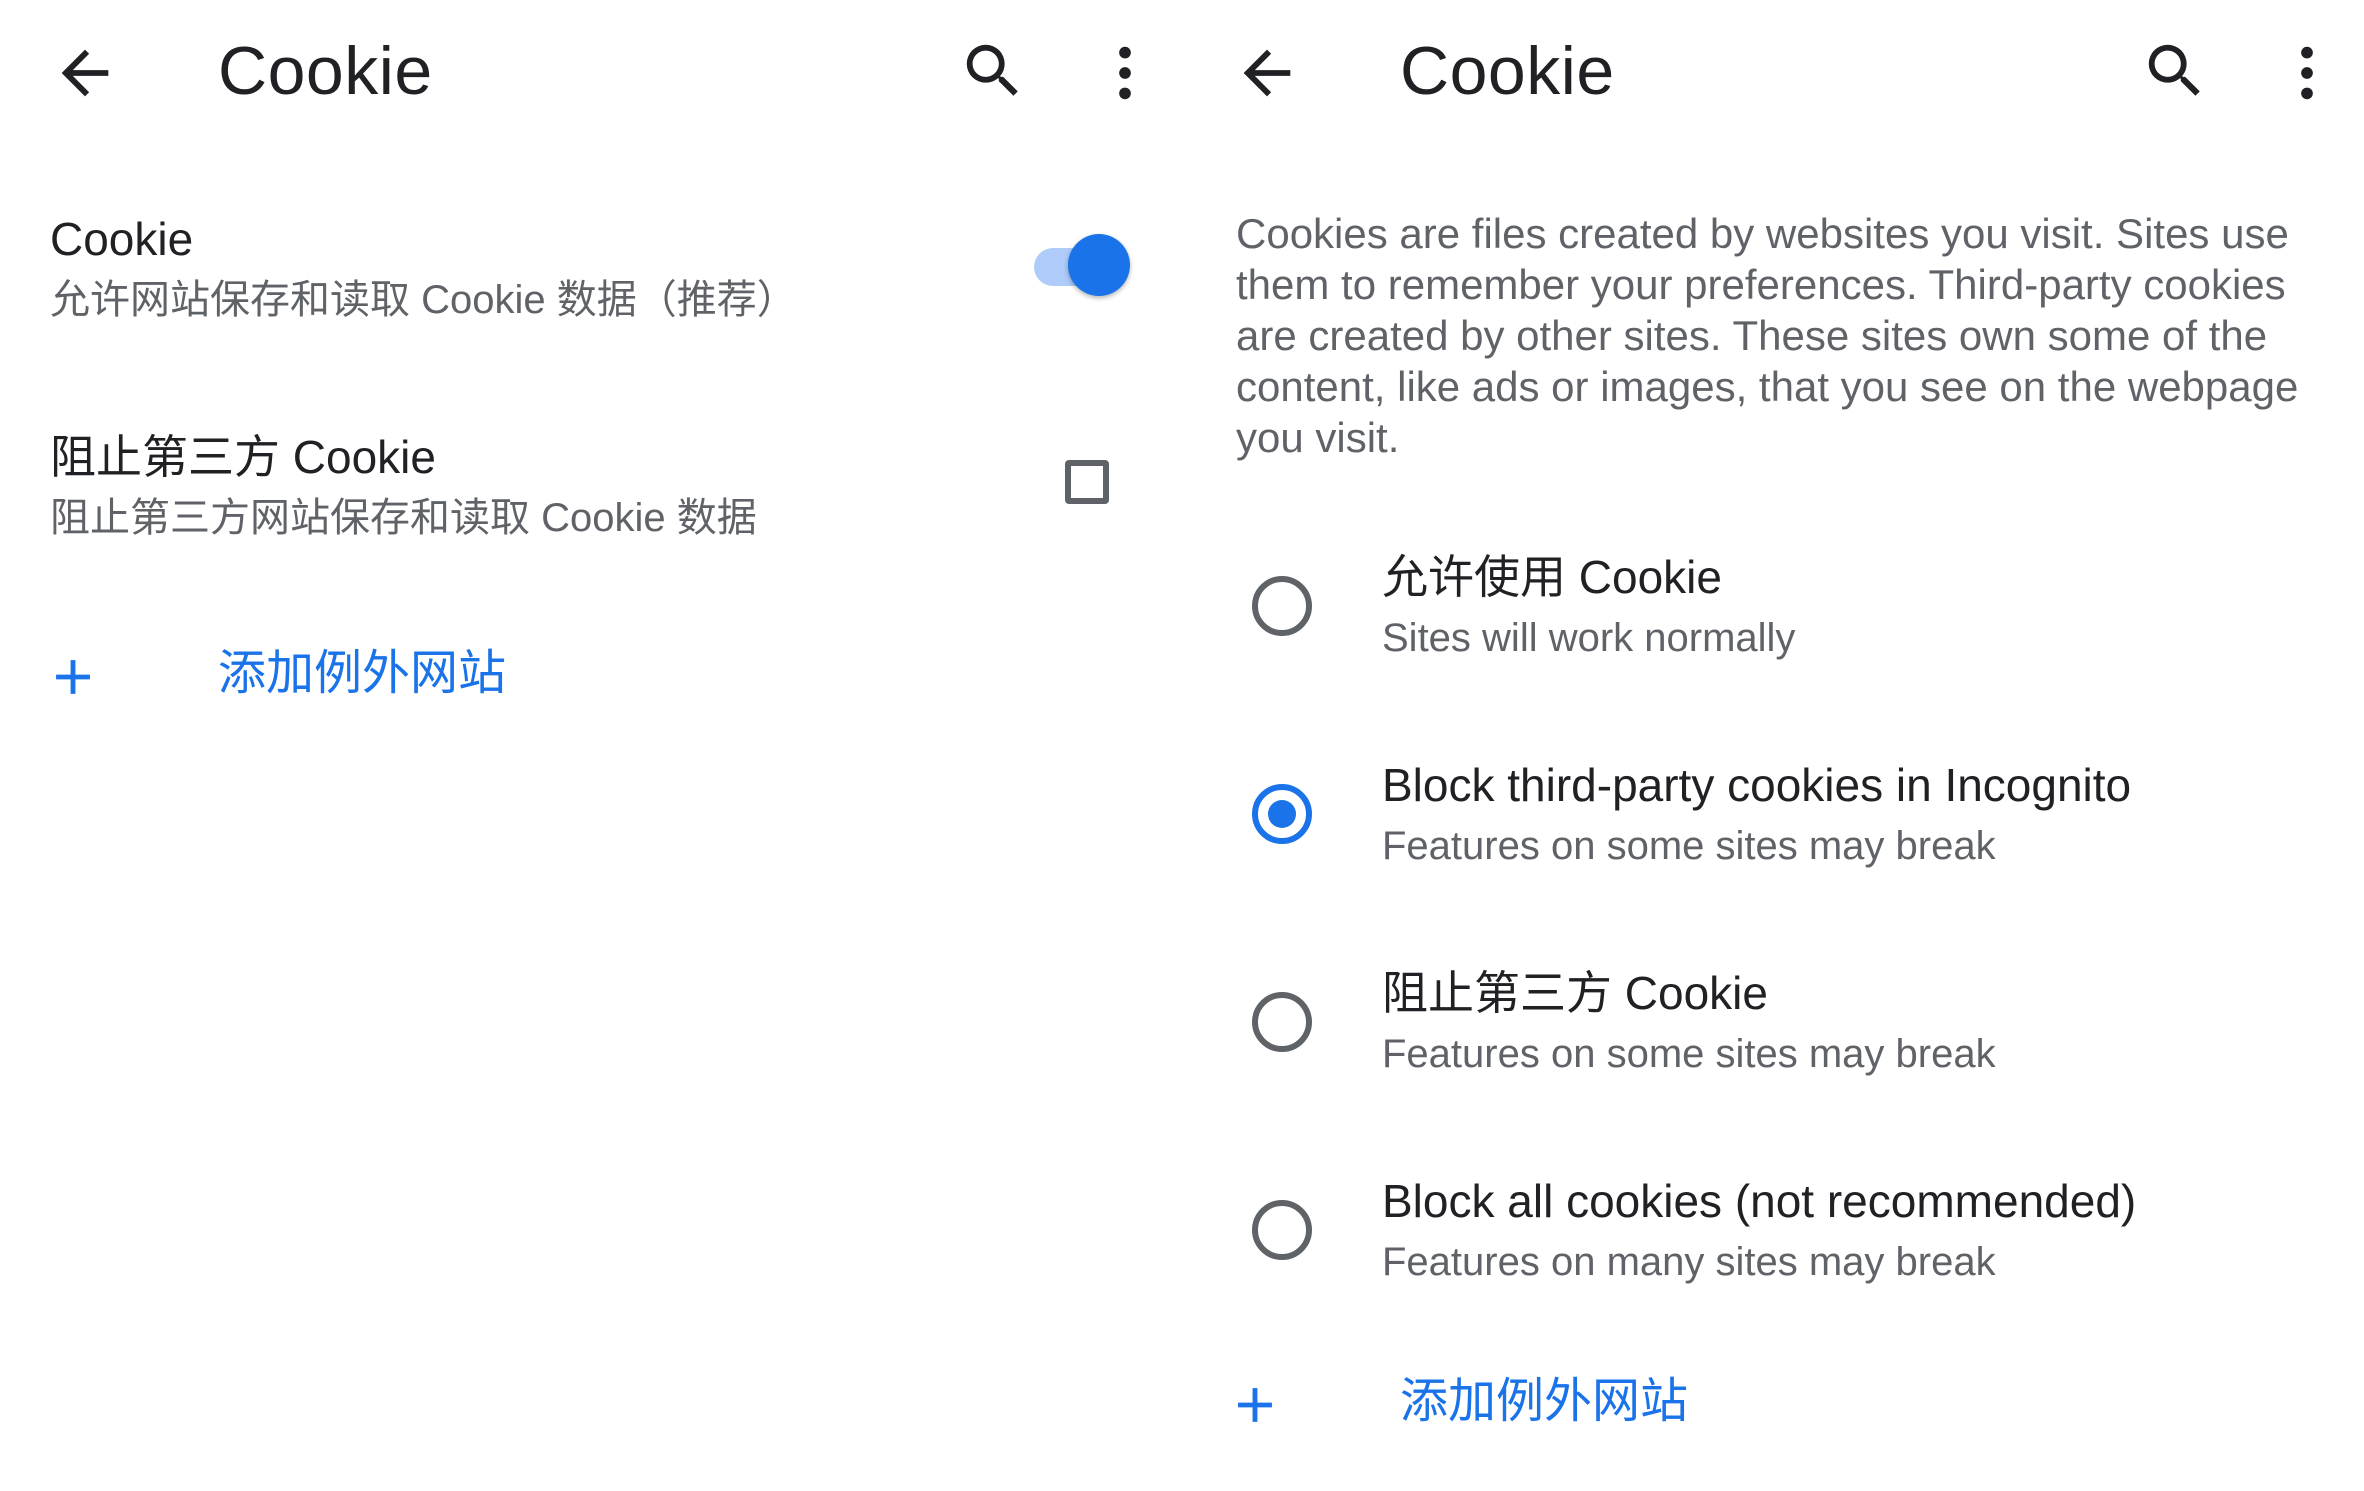 The width and height of the screenshot is (2364, 1491). I want to click on cookie-setting-title: Cookie, so click(122, 239).